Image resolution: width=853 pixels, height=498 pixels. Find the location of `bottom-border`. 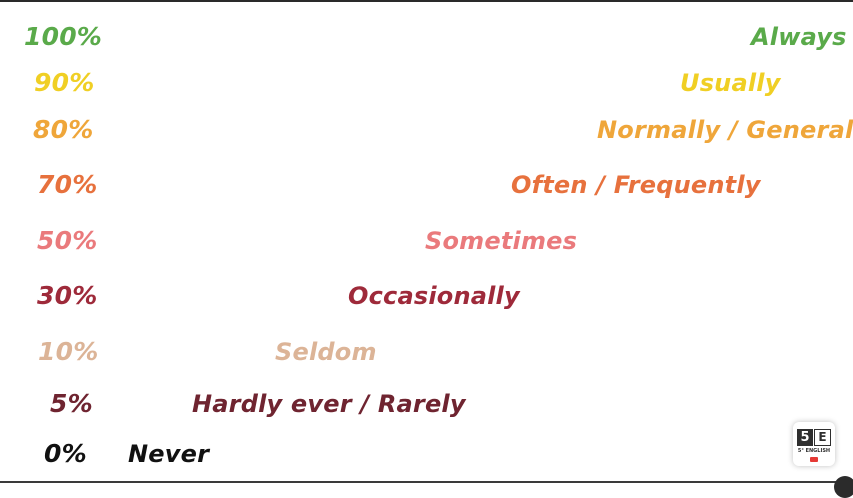

bottom-border is located at coordinates (426, 482).